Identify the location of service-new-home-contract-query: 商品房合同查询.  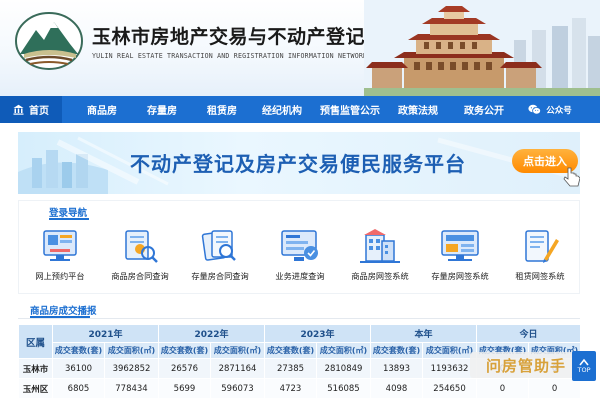
(140, 258).